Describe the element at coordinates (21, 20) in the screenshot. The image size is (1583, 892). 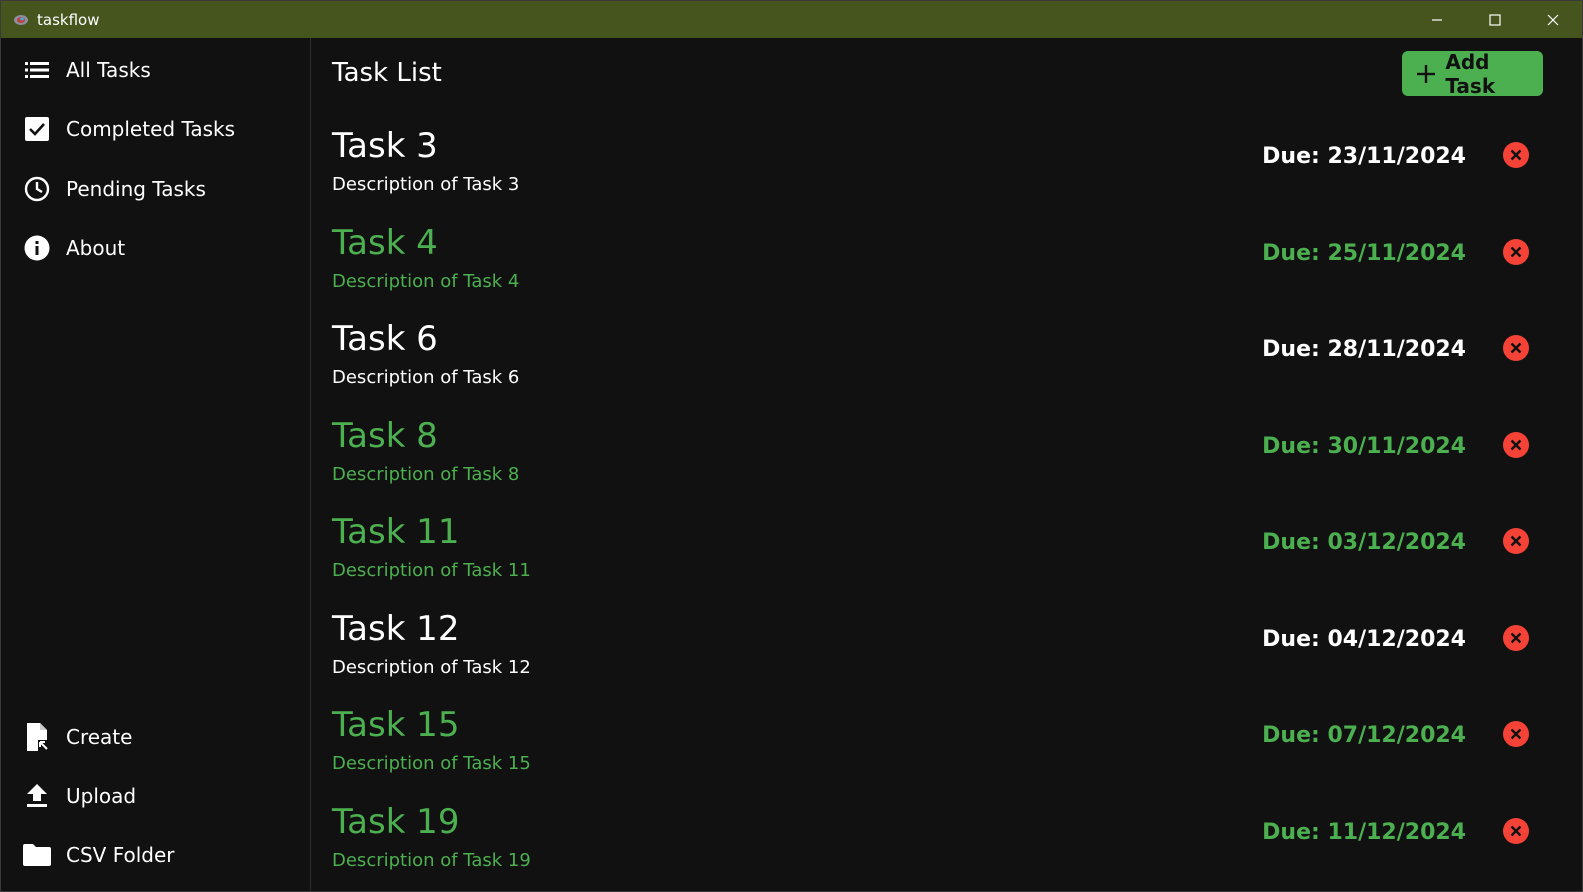
I see `app-logo-icon` at that location.